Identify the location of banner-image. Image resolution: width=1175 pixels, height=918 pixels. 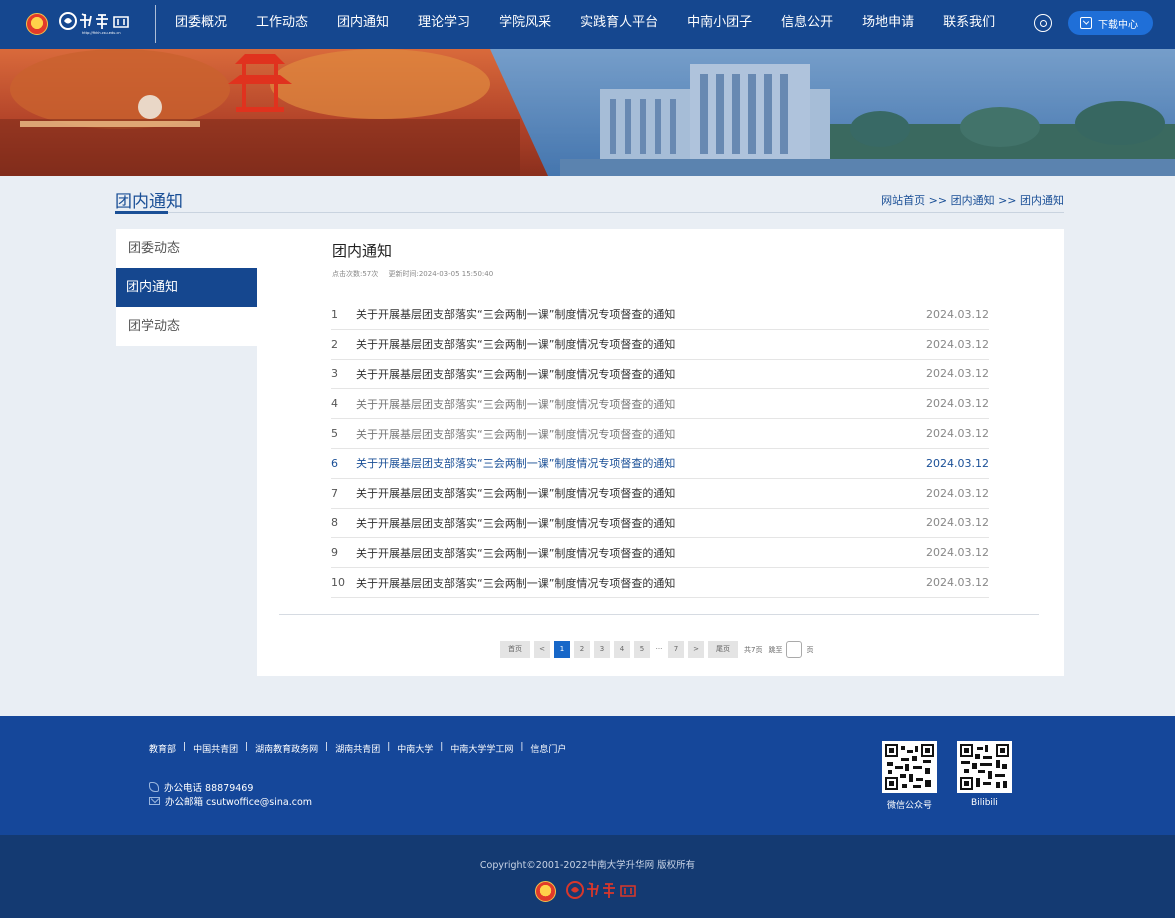
(587, 112).